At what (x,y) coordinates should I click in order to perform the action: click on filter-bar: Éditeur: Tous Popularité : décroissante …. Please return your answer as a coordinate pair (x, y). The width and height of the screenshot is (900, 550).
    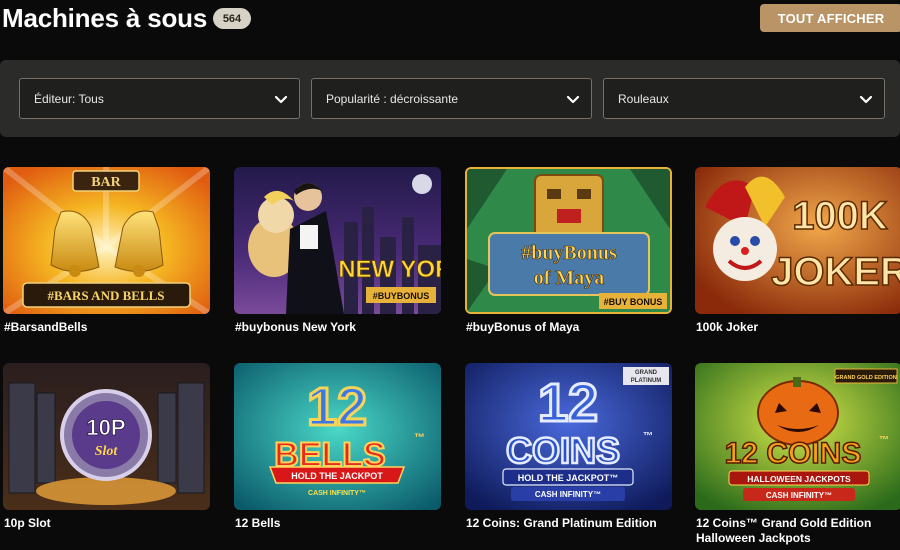
    Looking at the image, I should click on (450, 98).